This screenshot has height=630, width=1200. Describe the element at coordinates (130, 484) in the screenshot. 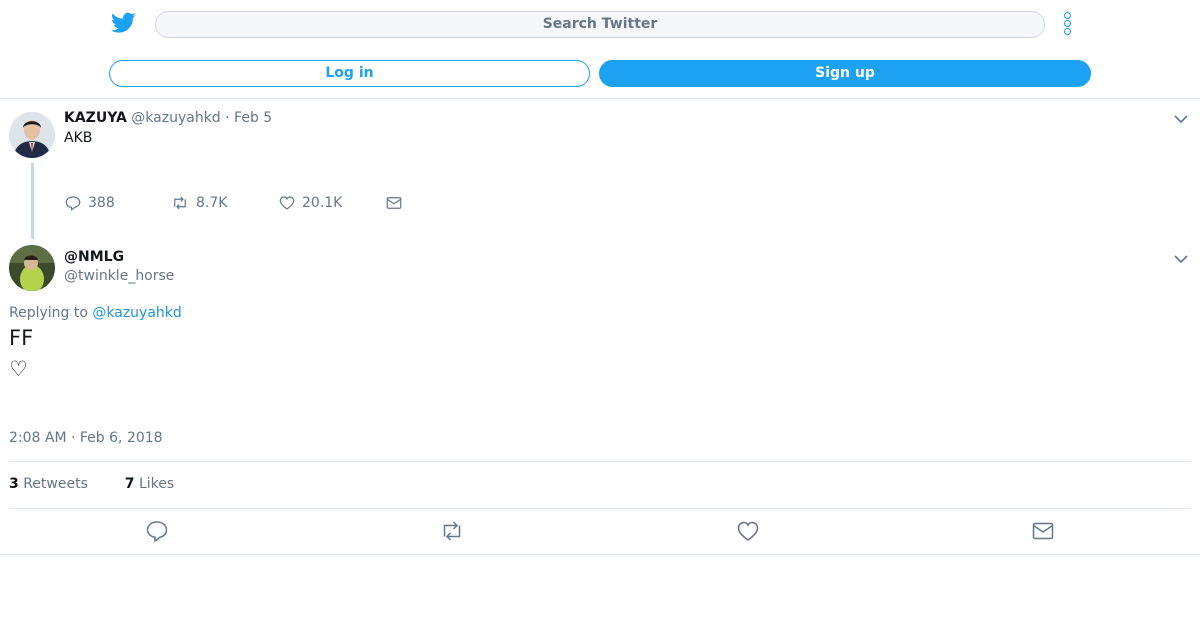

I see `like-stat-count: 7` at that location.